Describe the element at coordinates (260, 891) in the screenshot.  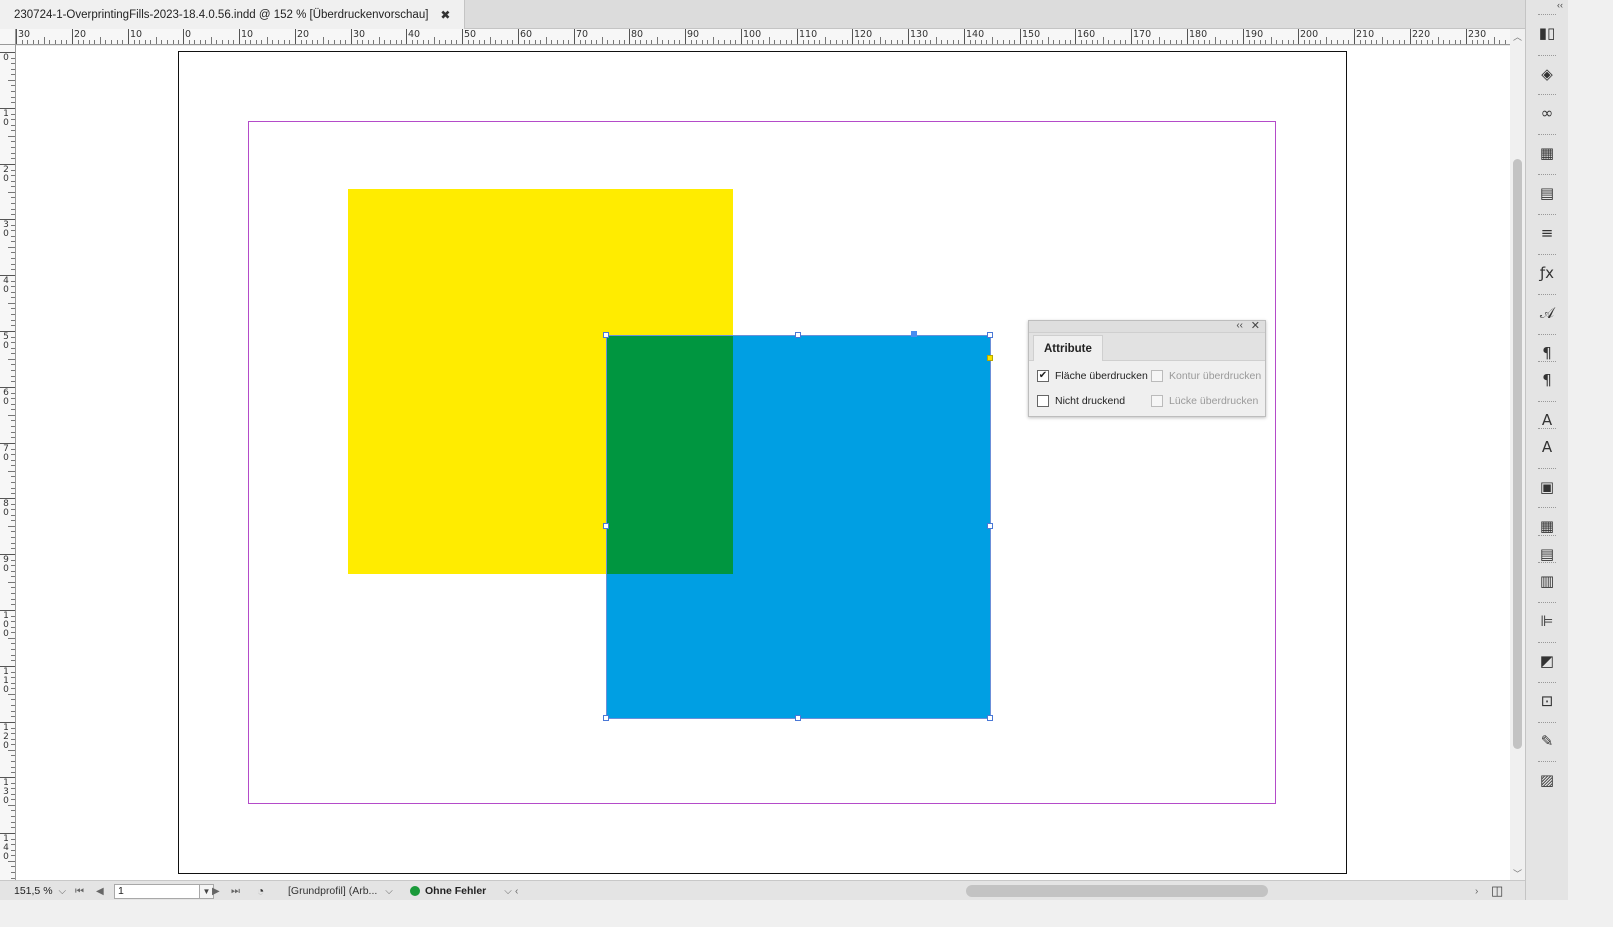
I see `open-page-icon: ◔` at that location.